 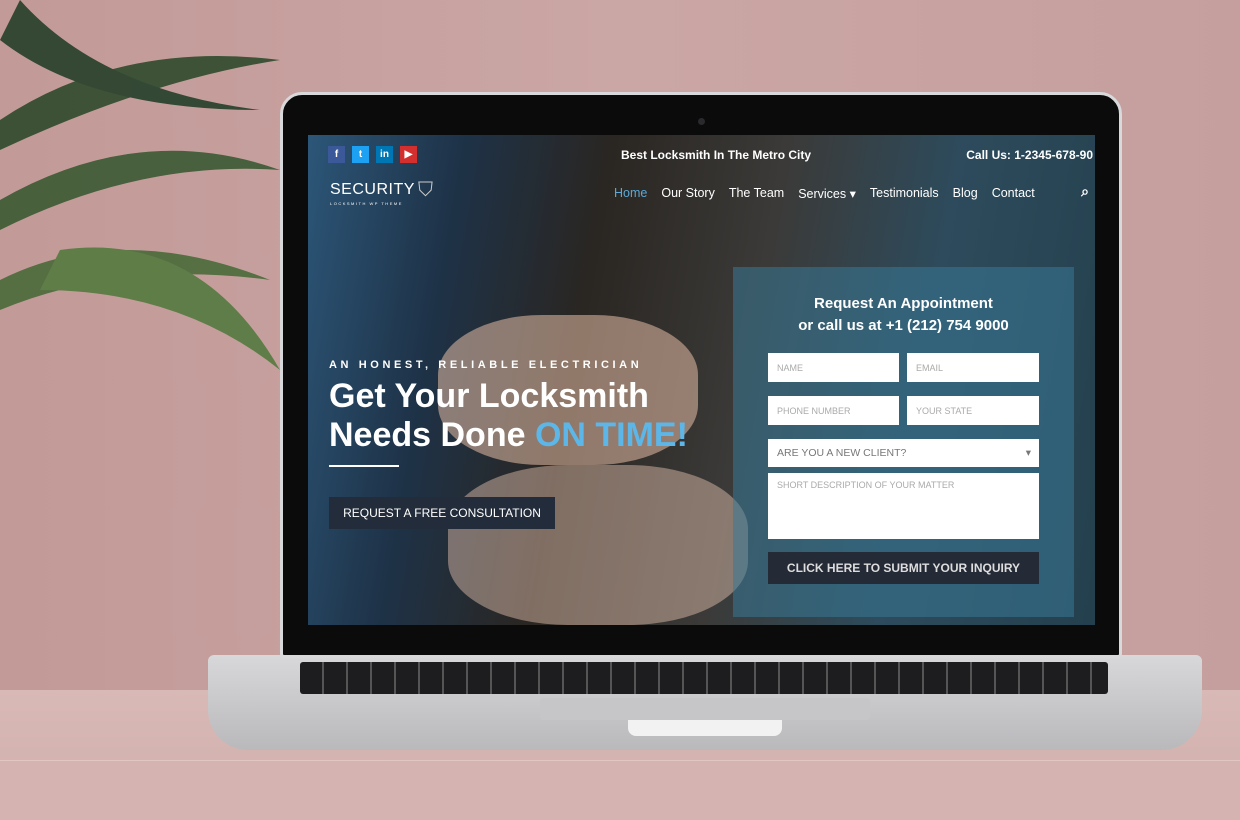 I want to click on headline-line-2: Needs Done, so click(x=432, y=435).